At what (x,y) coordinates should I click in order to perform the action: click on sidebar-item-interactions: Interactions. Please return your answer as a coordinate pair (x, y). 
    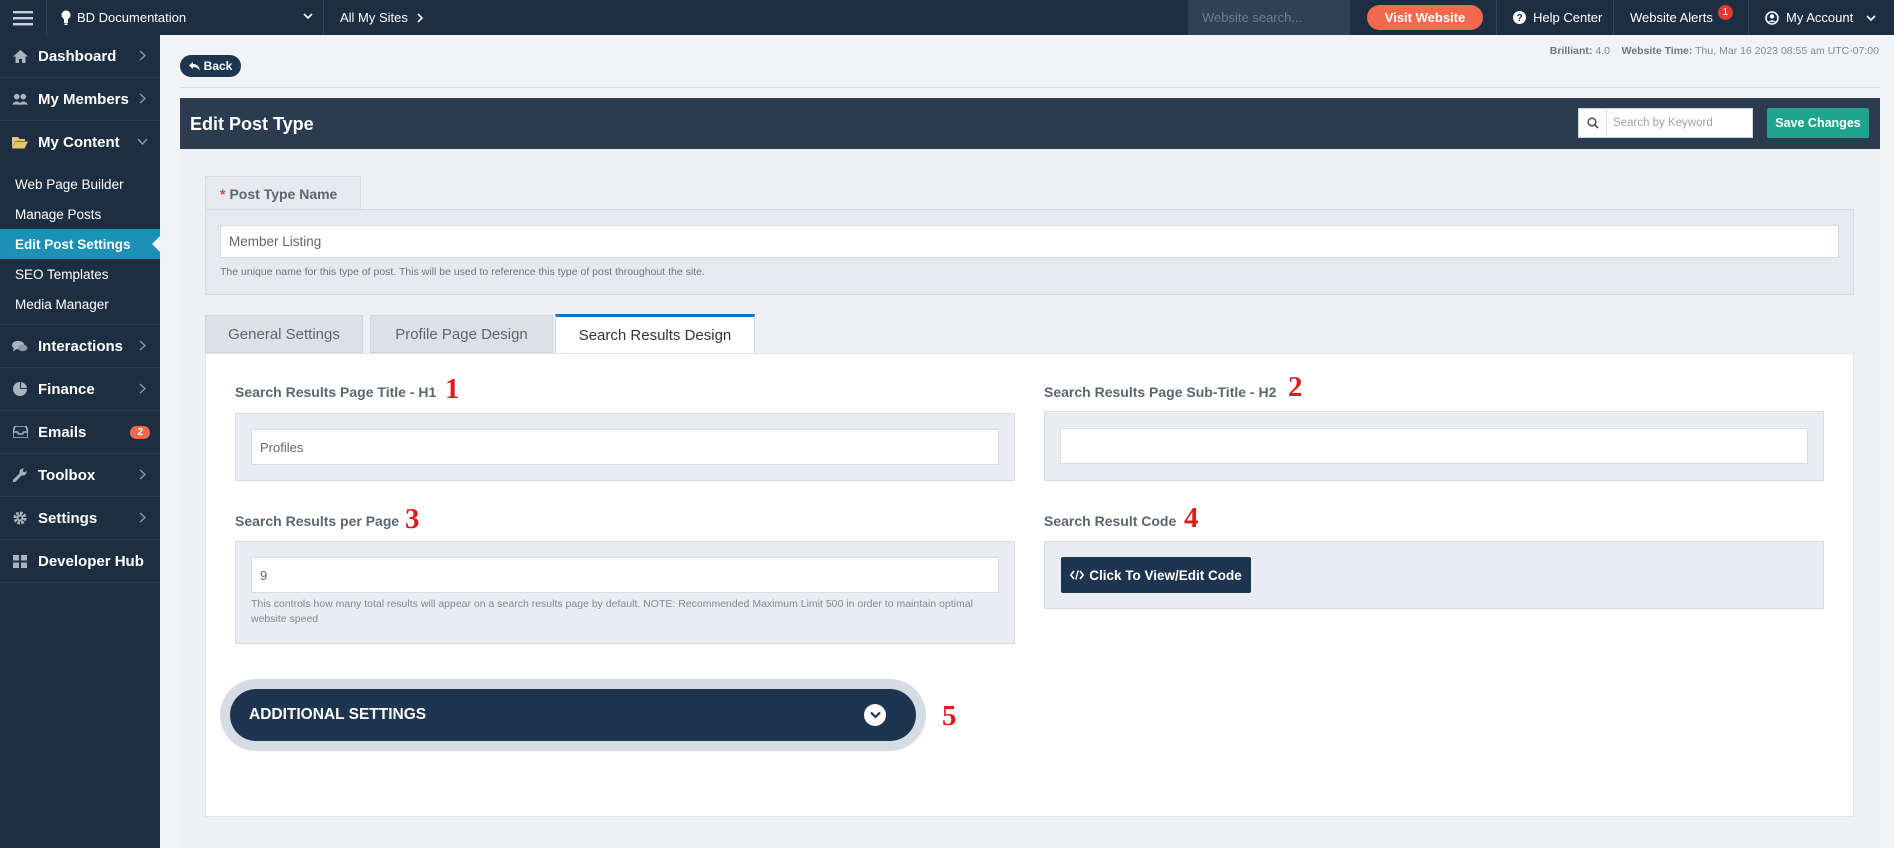
    Looking at the image, I should click on (80, 346).